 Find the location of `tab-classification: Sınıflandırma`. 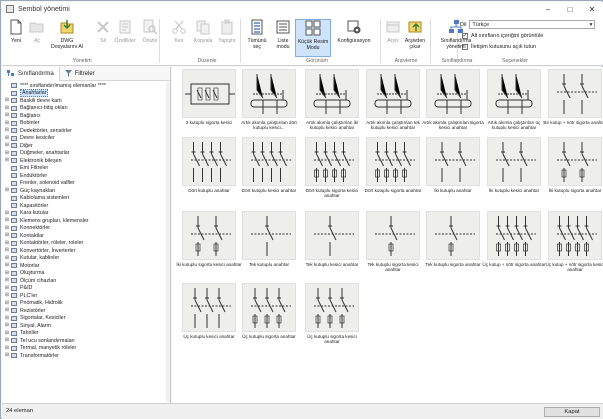

tab-classification: Sınıflandırma is located at coordinates (31, 73).